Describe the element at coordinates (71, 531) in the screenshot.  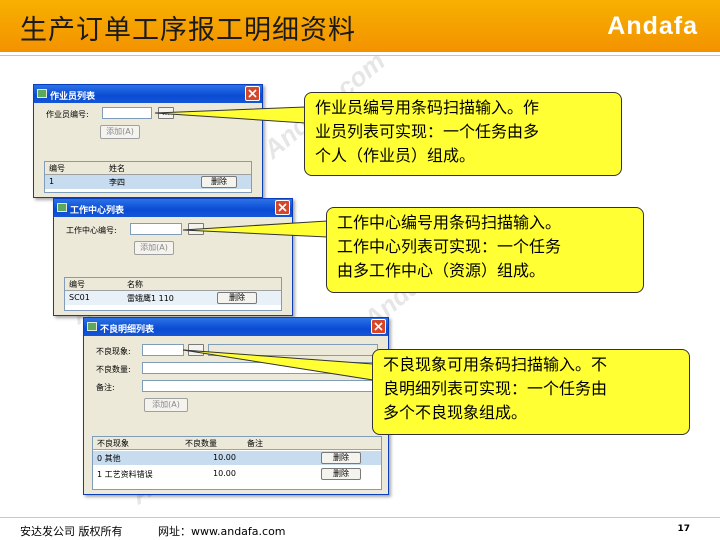
I see `footer-copyright: 安达发公司 版权所有` at that location.